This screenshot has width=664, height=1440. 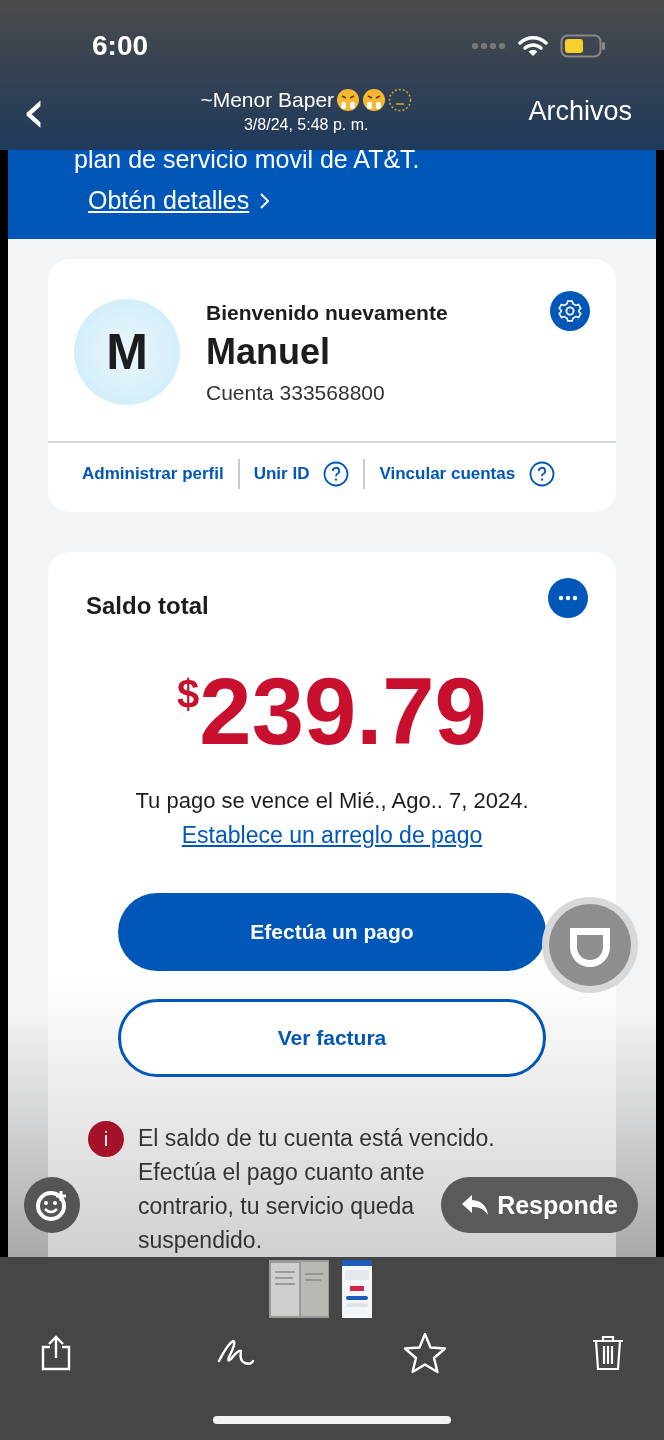 What do you see at coordinates (147, 606) in the screenshot?
I see `balance-title: Saldo total` at bounding box center [147, 606].